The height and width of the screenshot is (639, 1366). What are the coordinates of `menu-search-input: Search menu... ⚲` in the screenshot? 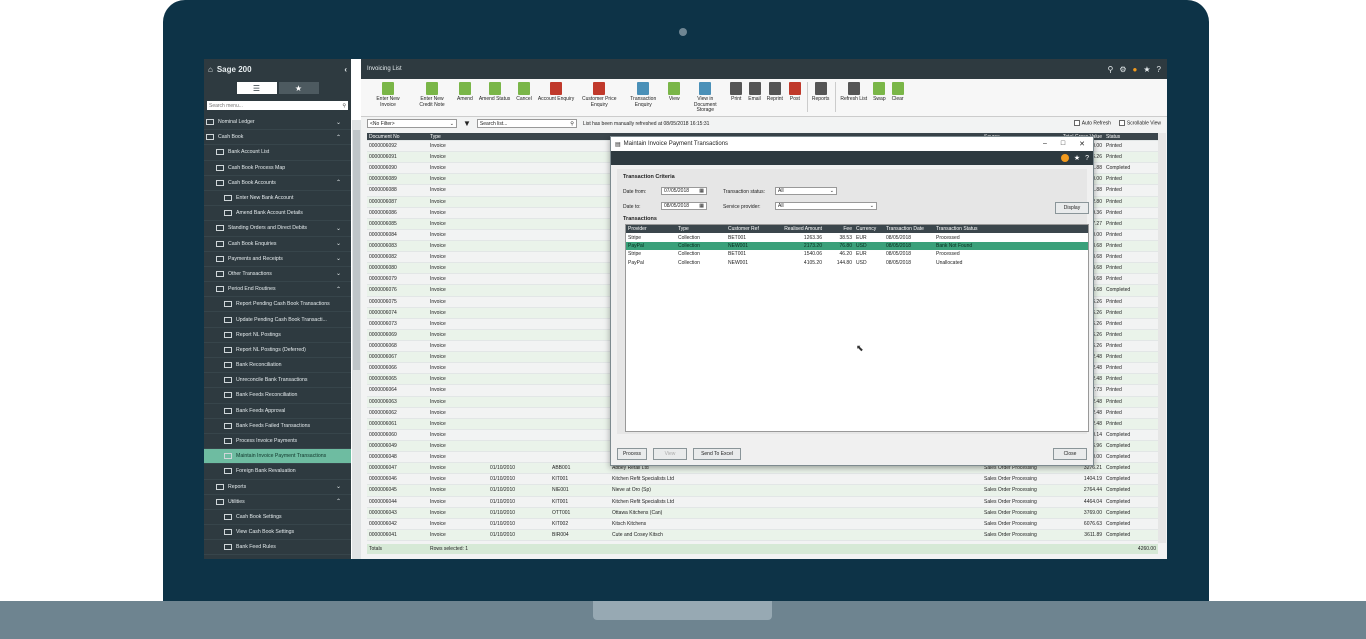 It's located at (277, 105).